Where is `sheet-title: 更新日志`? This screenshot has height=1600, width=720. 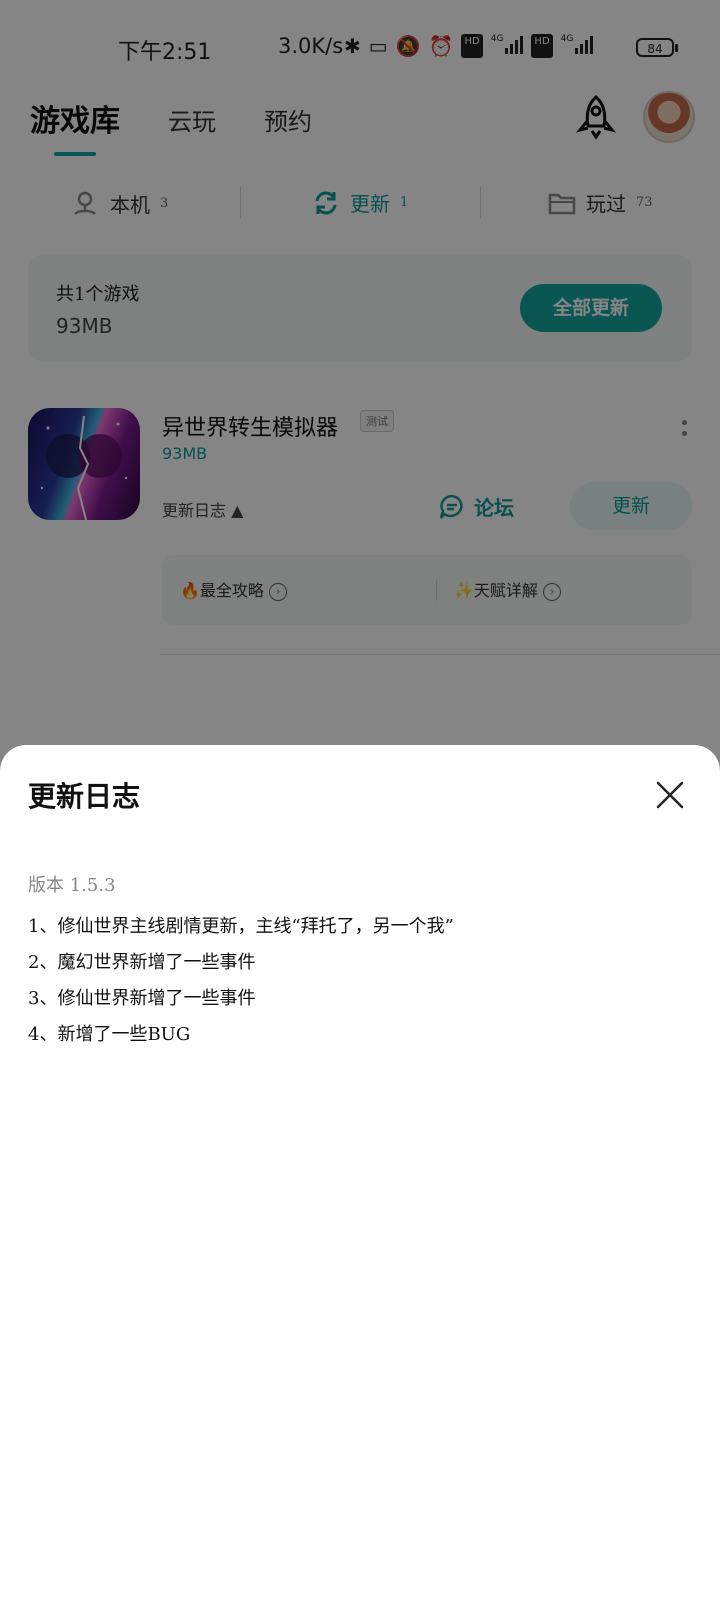
sheet-title: 更新日志 is located at coordinates (84, 796).